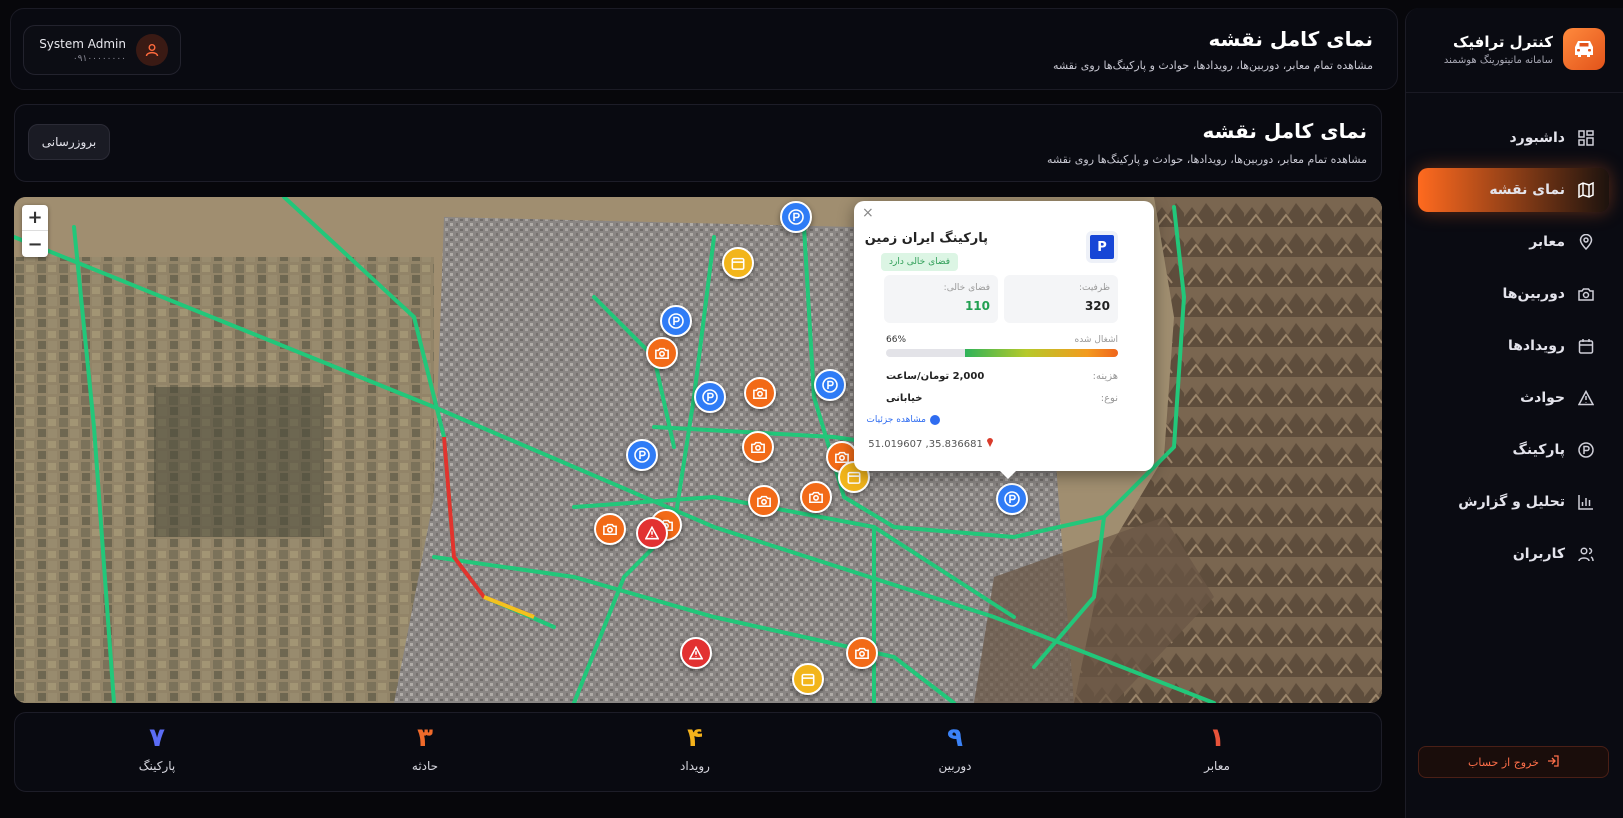 This screenshot has width=1623, height=818. Describe the element at coordinates (1513, 398) in the screenshot. I see `sidebar-item-incidents: حوادث` at that location.